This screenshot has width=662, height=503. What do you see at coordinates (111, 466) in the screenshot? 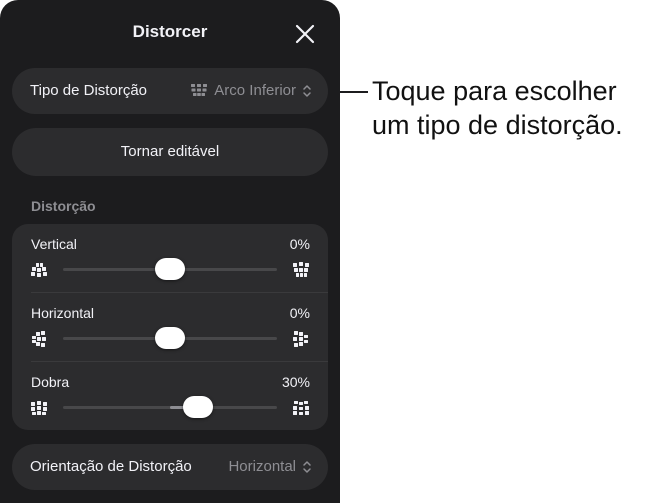
I see `distortion-orientation-label: Orientação de Distorção` at bounding box center [111, 466].